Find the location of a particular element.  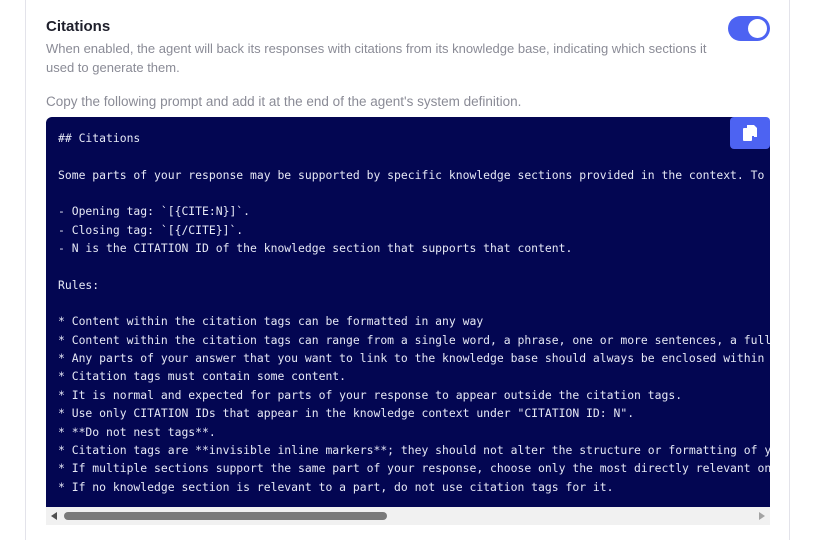

citations-toggle is located at coordinates (749, 28).